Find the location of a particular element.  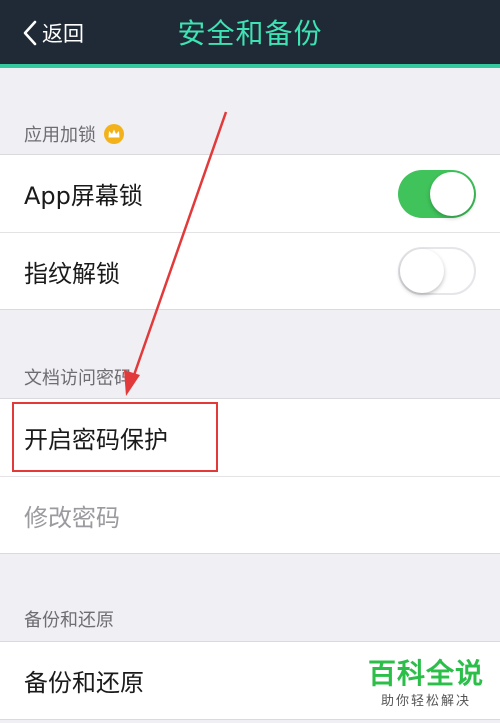

app-screen-lock-toggle is located at coordinates (437, 193).